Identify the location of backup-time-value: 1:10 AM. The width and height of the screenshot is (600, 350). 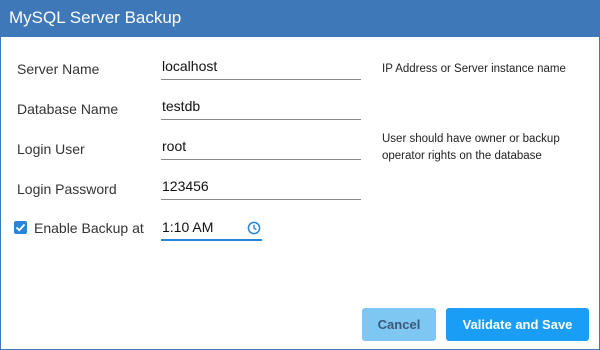
(188, 227).